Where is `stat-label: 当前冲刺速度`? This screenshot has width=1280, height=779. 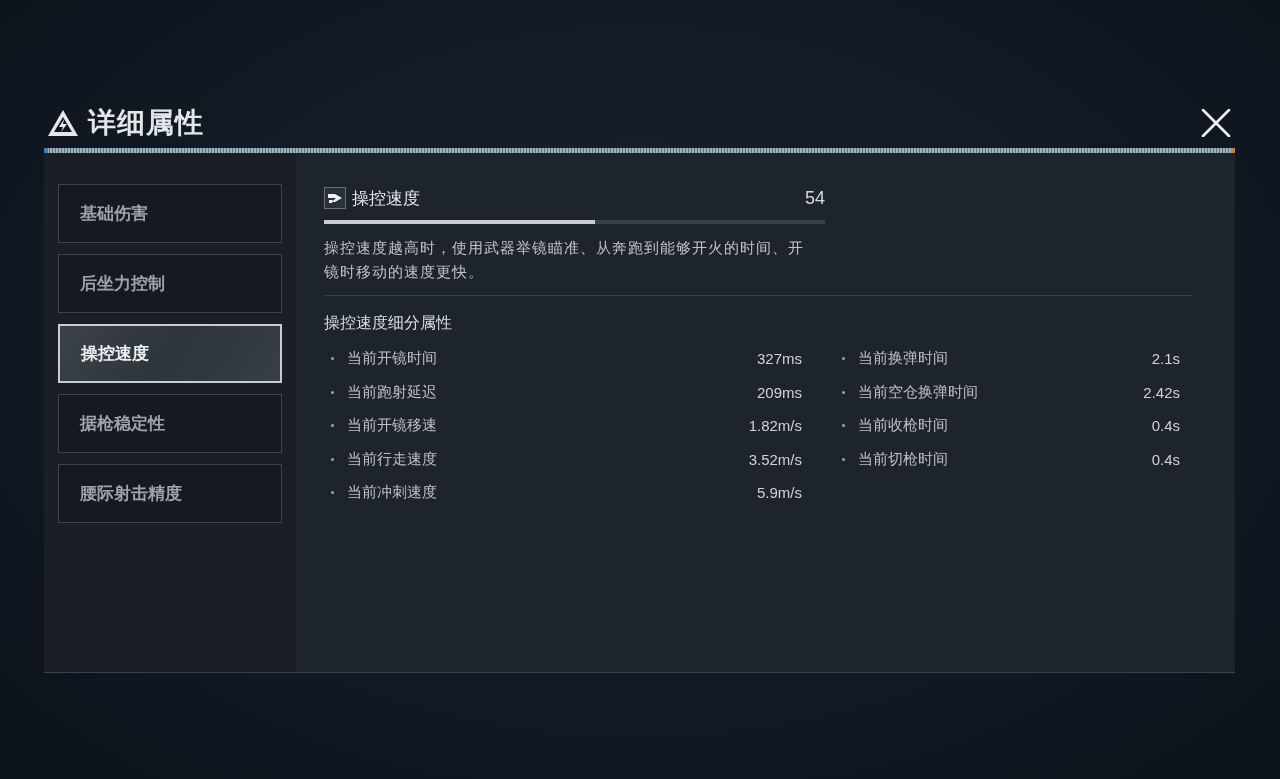 stat-label: 当前冲刺速度 is located at coordinates (392, 493).